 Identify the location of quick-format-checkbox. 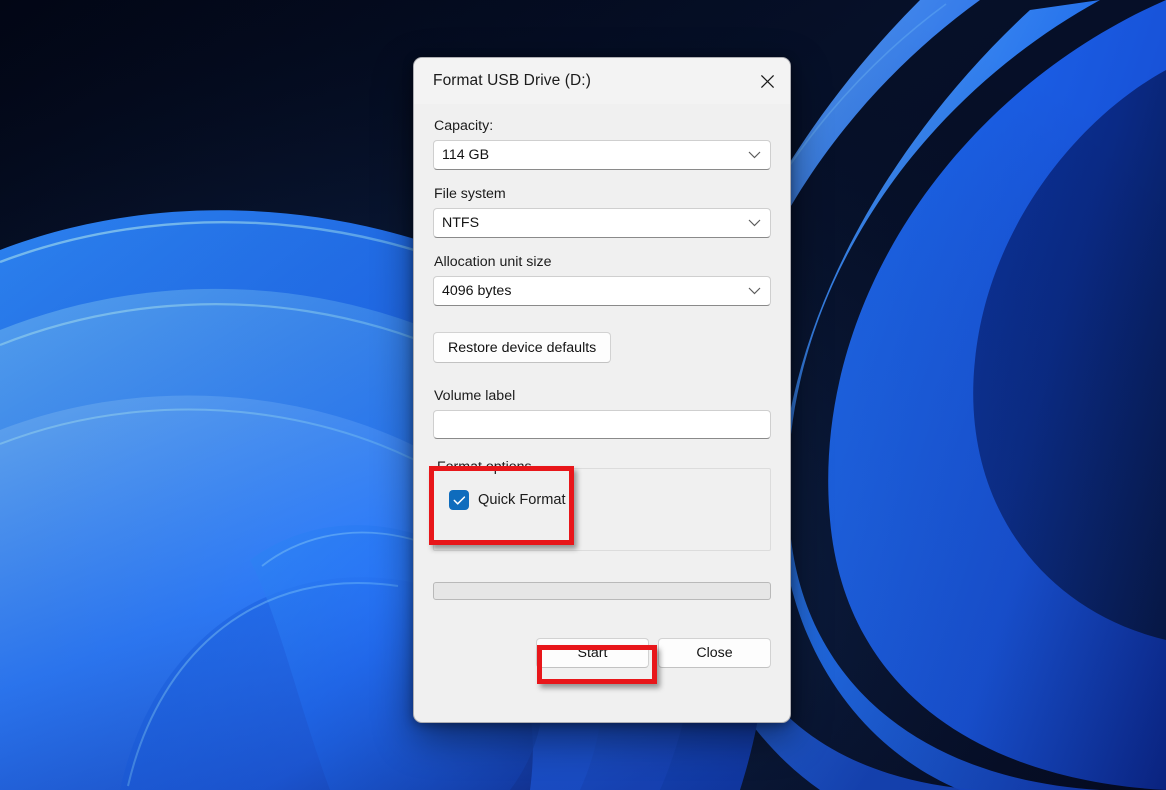
(459, 500).